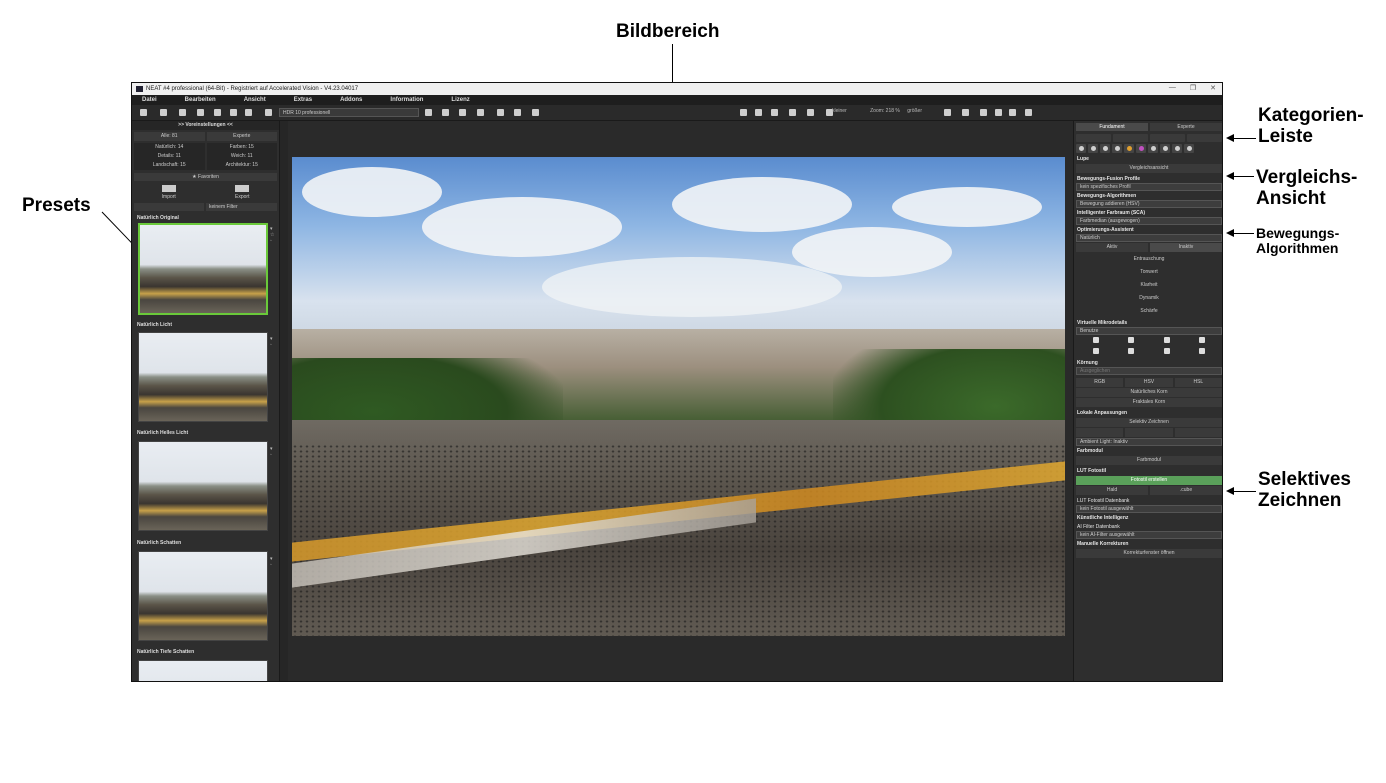 The height and width of the screenshot is (783, 1386). Describe the element at coordinates (143, 112) in the screenshot. I see `new-file-icon` at that location.